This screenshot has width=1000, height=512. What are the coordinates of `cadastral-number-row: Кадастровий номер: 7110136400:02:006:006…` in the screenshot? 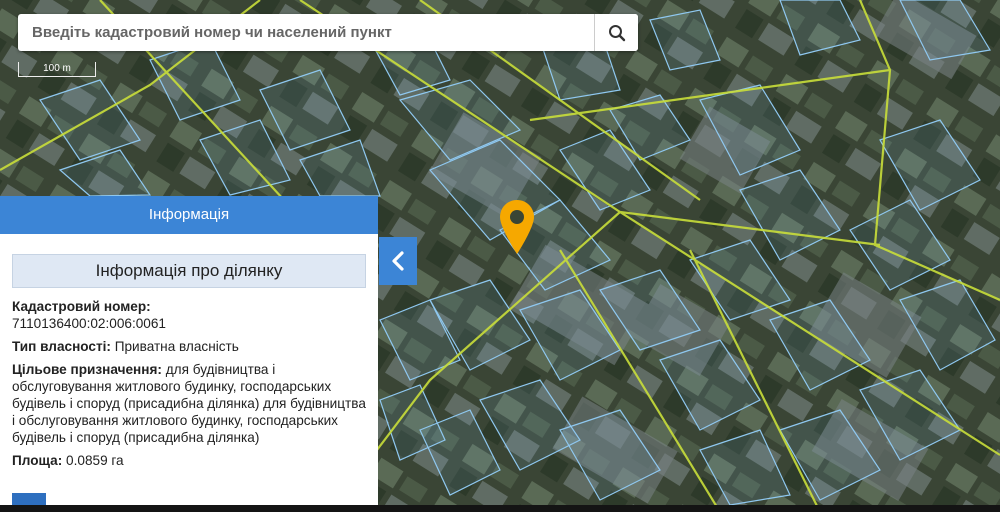 It's located at (189, 315).